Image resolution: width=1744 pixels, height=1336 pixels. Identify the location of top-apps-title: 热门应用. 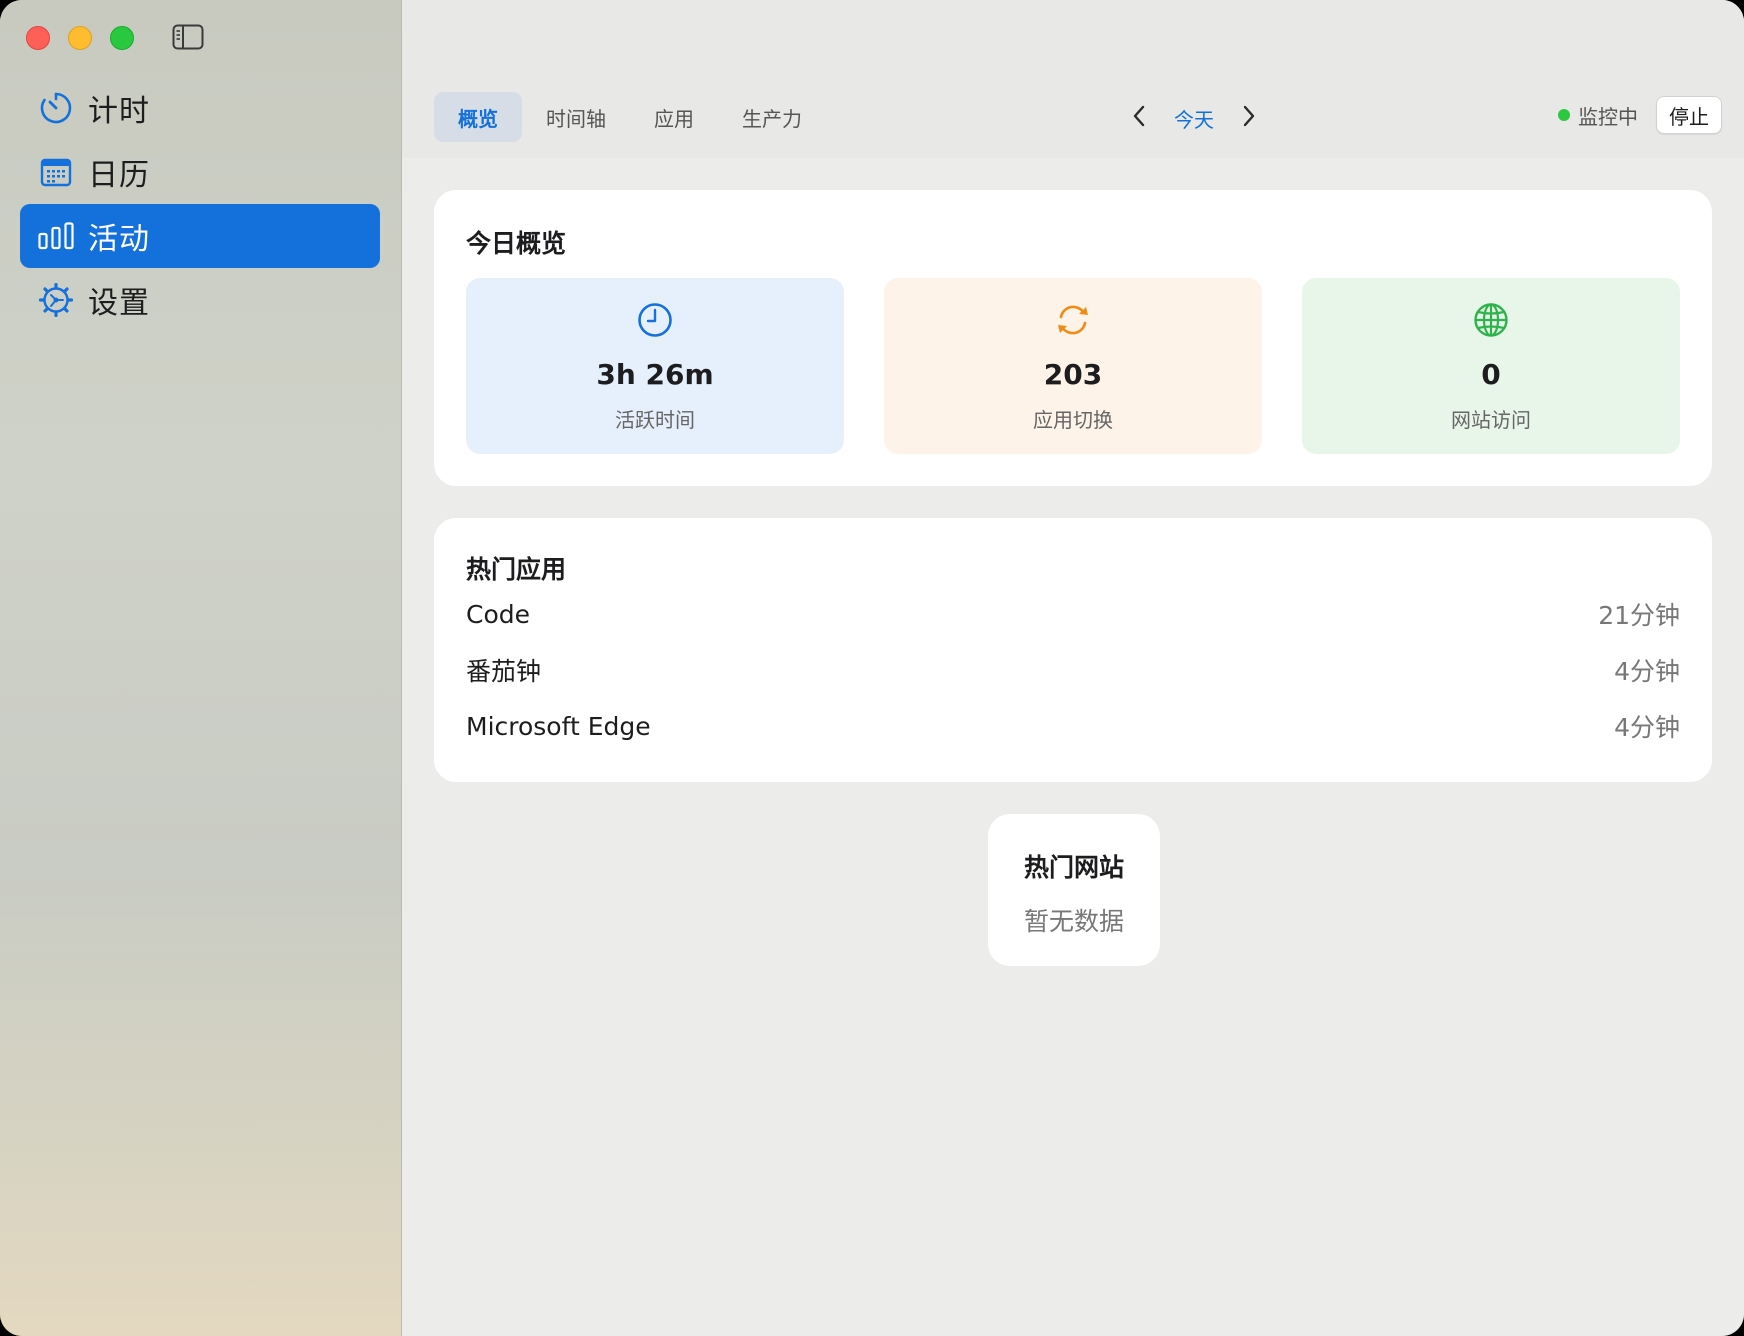
(516, 569).